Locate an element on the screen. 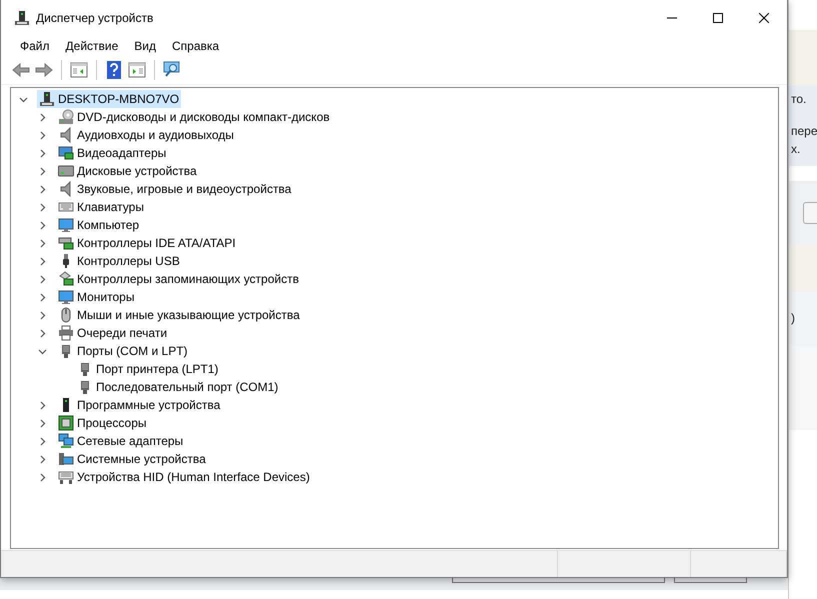  menu-item: Справка is located at coordinates (196, 46).